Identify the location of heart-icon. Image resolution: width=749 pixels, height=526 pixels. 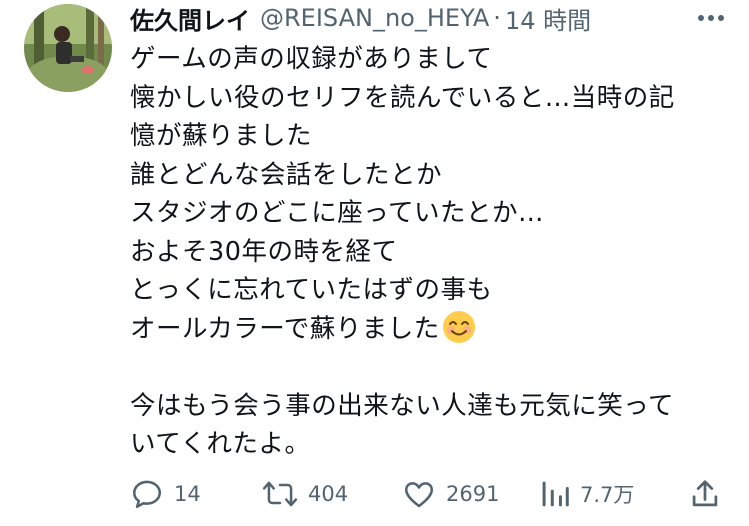
(419, 494).